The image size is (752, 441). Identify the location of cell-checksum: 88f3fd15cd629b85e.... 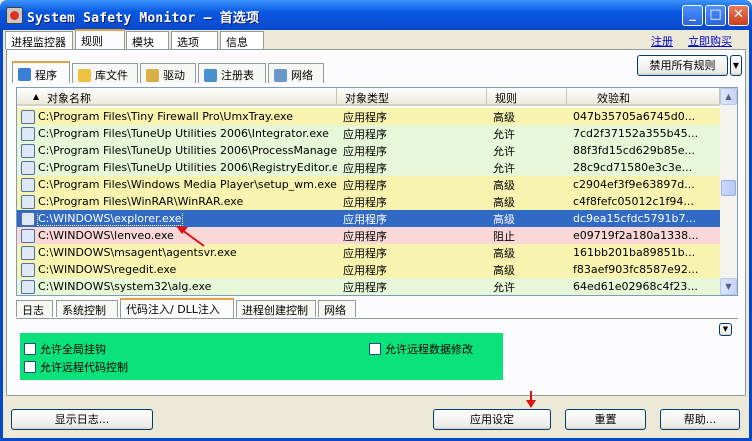
(634, 150).